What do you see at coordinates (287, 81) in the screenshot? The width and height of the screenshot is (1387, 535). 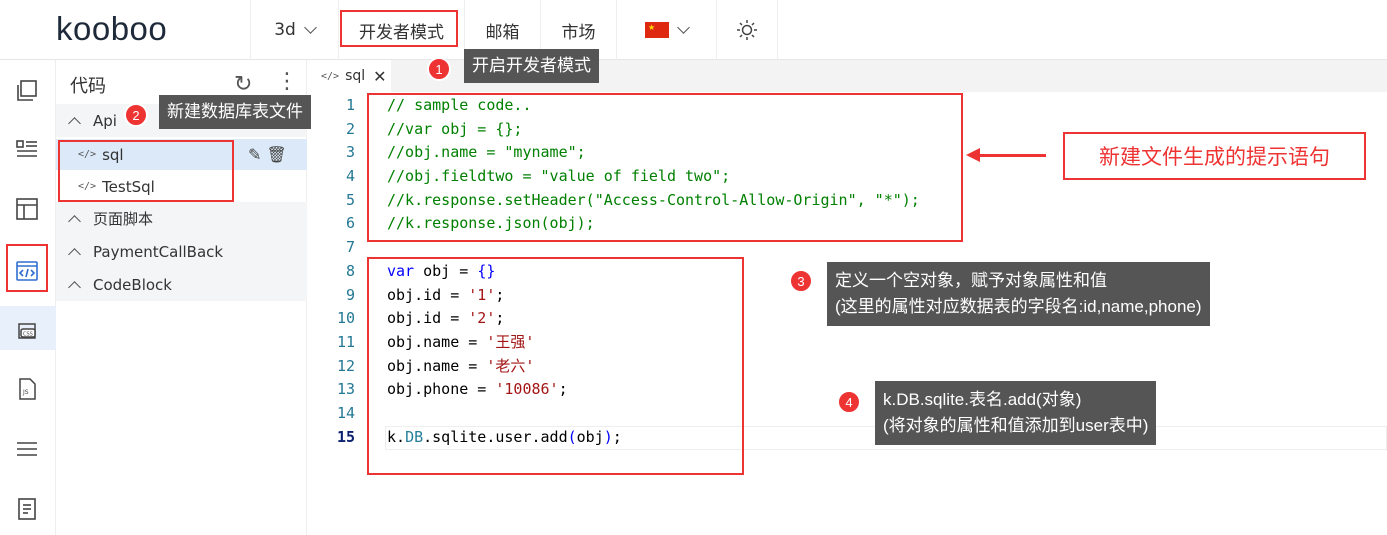 I see `more-icon: ⋮` at bounding box center [287, 81].